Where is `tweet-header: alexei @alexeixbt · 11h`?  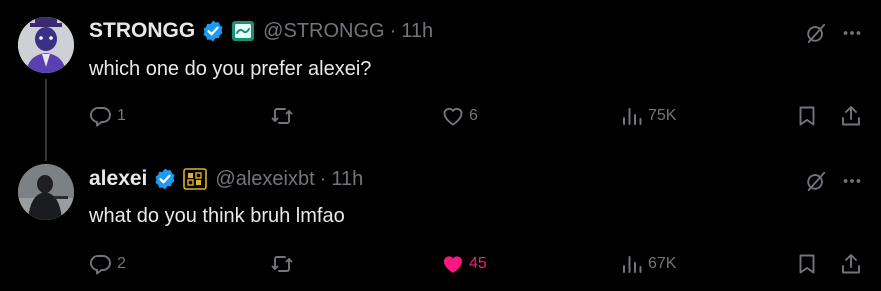
tweet-header: alexei @alexeixbt · 11h is located at coordinates (226, 179).